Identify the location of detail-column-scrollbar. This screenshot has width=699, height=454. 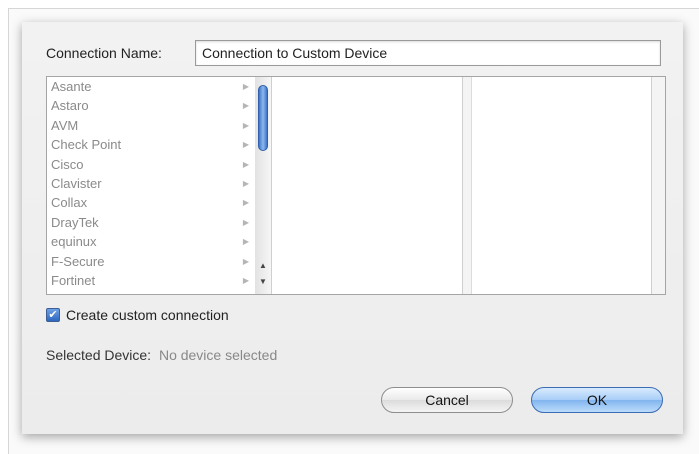
(658, 185).